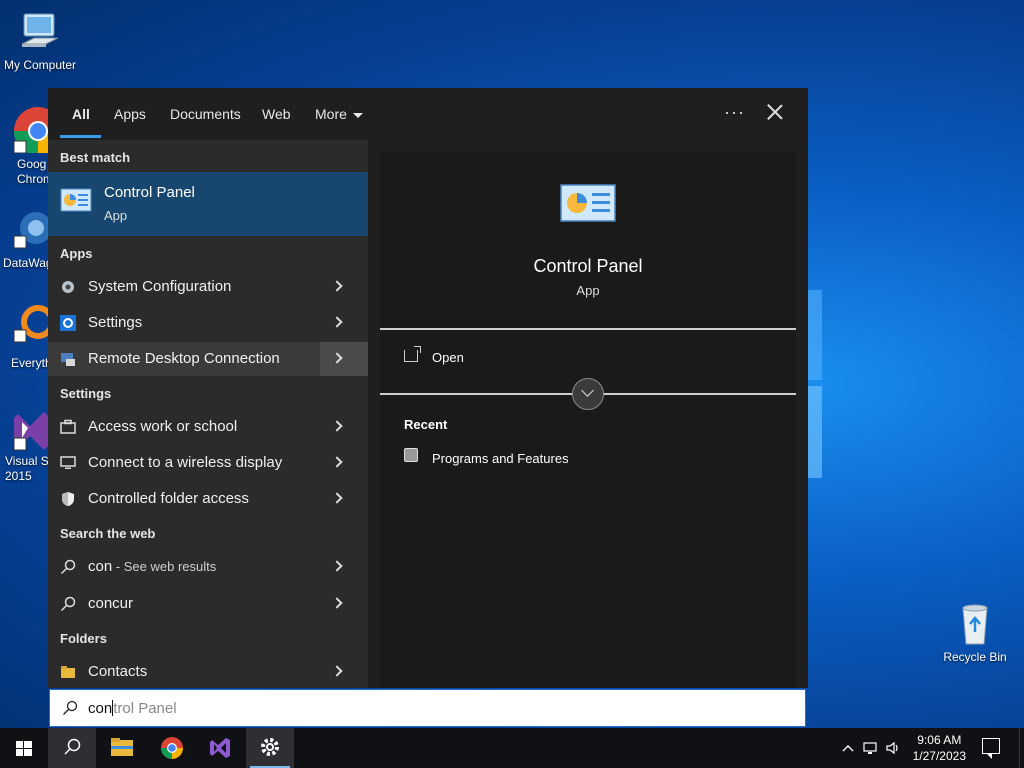 The image size is (1024, 768). I want to click on tab-apps: Apps, so click(130, 114).